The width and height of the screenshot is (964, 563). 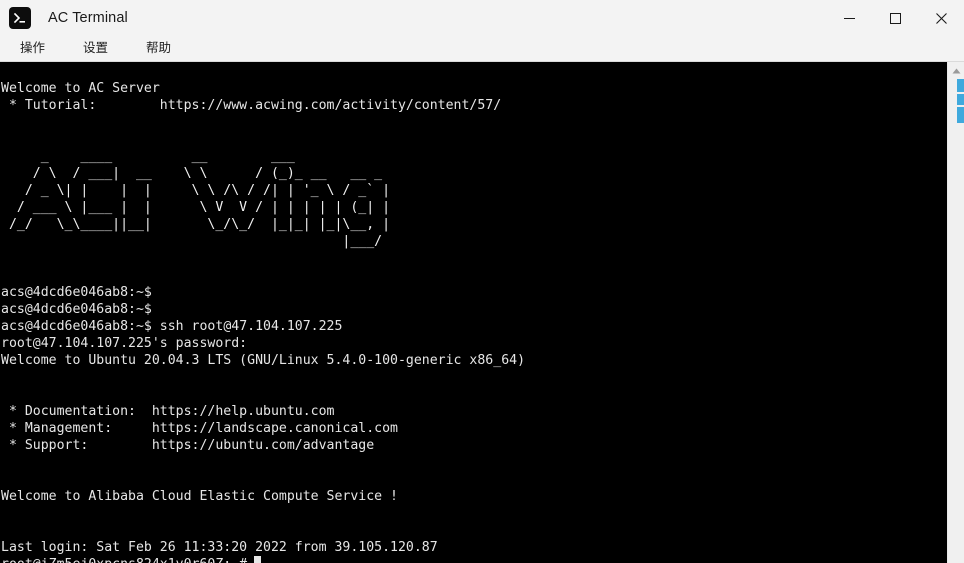 I want to click on line-password-prompt: root@47.104.107.225's password:, so click(x=124, y=343).